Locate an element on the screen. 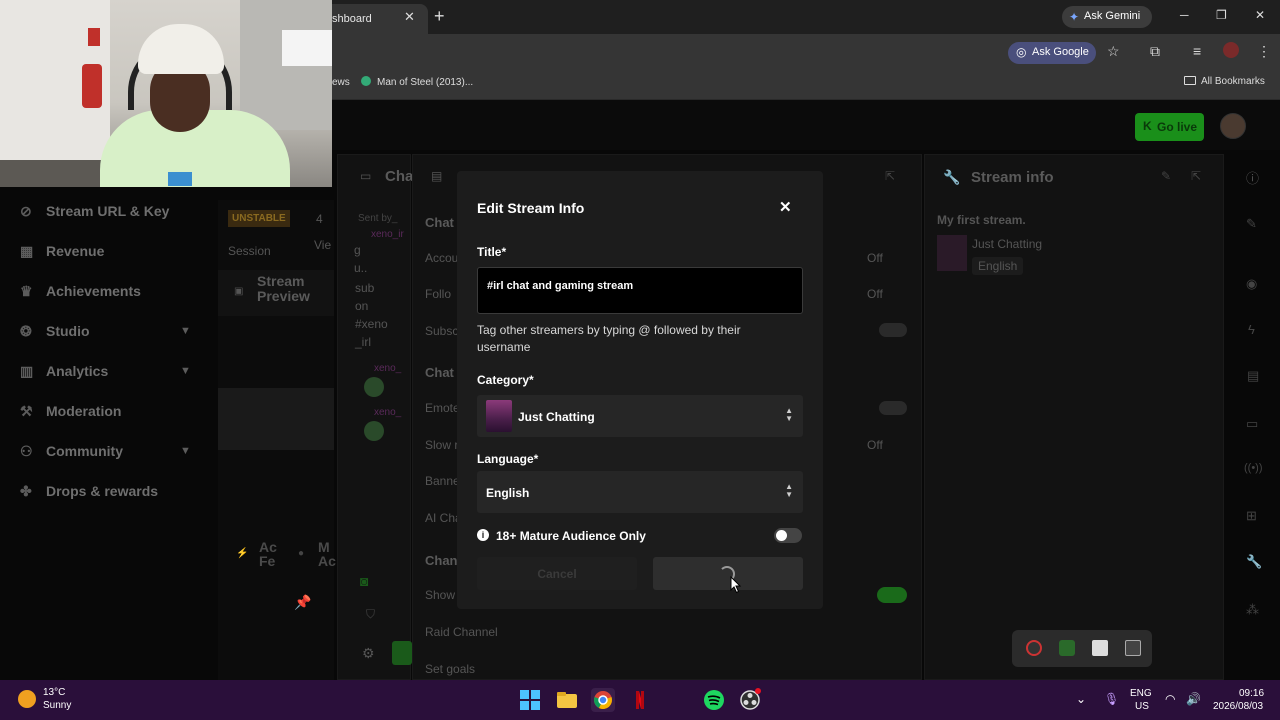  region-indicator: US is located at coordinates (1142, 706).